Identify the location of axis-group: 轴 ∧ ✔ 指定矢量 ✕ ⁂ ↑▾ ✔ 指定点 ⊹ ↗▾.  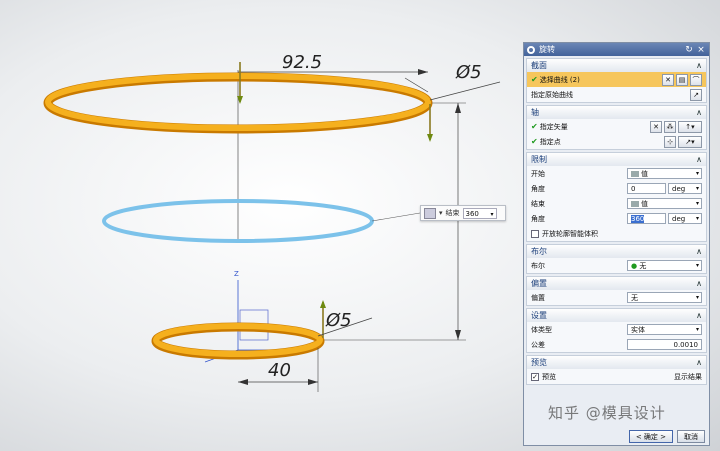
(616, 127).